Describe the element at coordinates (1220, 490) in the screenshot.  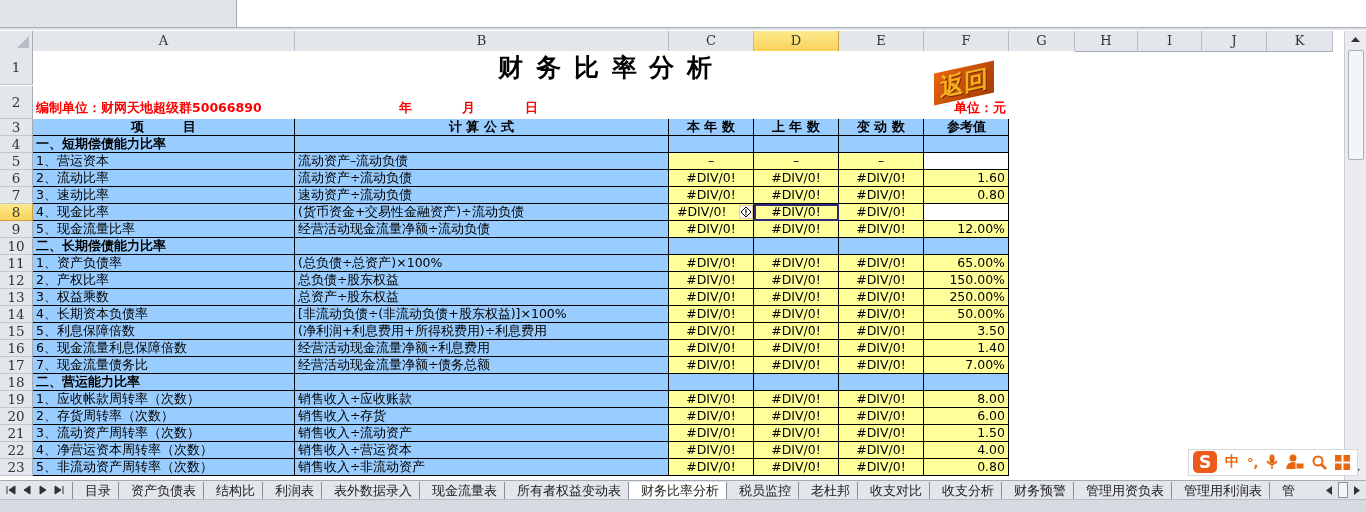
I see `sheet-tab: 管理用利润表` at that location.